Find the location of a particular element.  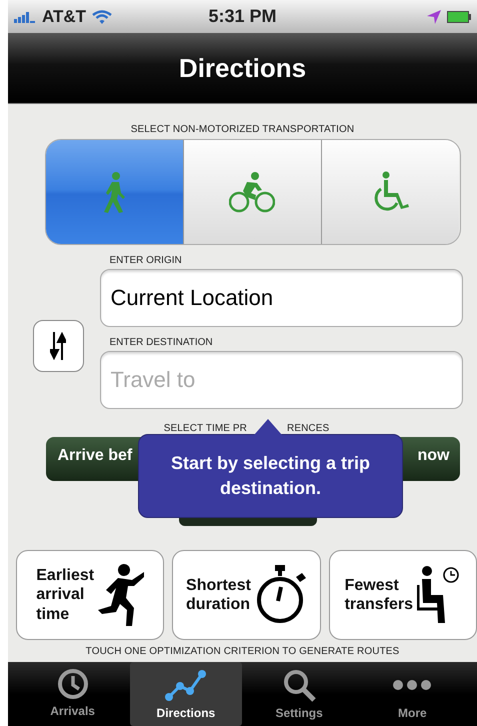

criterion-button: Fewest transfers is located at coordinates (402, 595).